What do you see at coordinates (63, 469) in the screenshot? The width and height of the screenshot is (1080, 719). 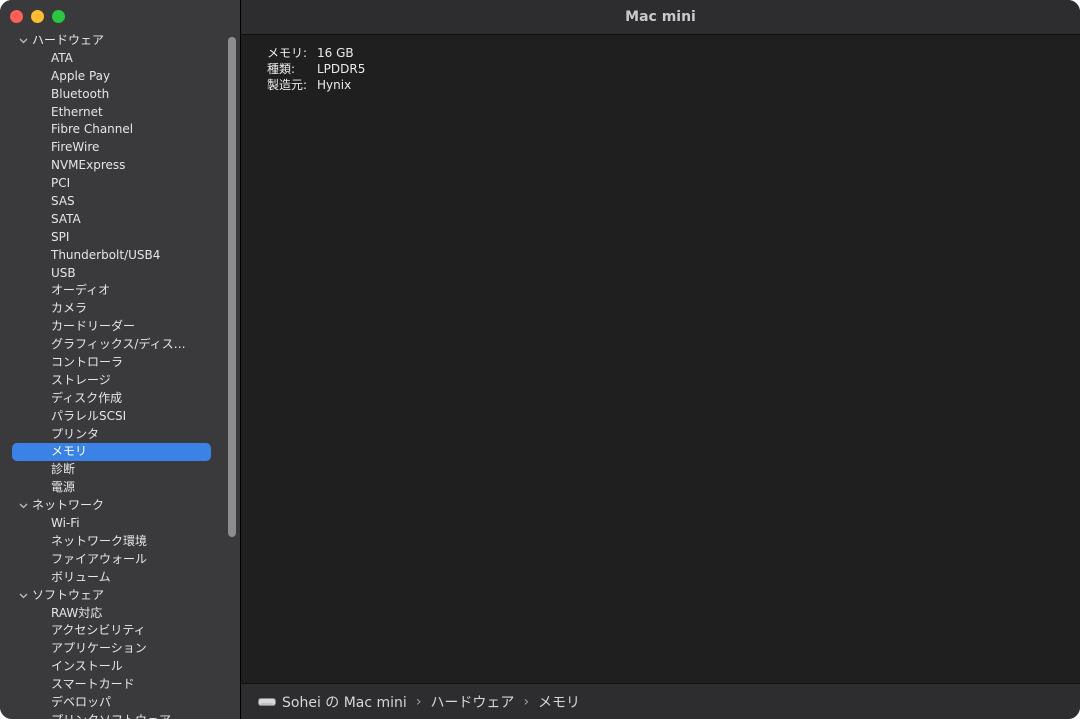 I see `sidebar-item-label: 診断` at bounding box center [63, 469].